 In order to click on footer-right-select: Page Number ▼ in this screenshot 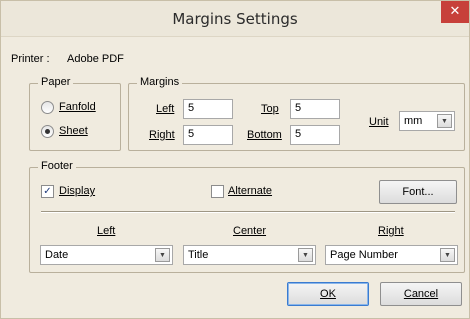, I will do `click(391, 255)`.